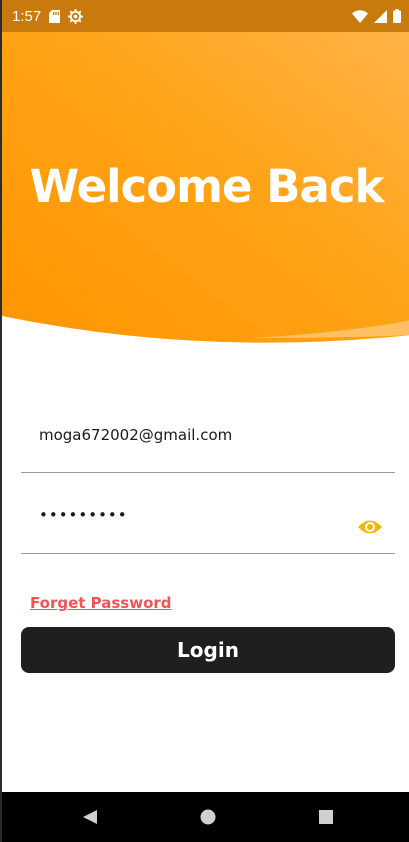 The width and height of the screenshot is (409, 842). I want to click on email-value: moga672002@gmail.com, so click(136, 435).